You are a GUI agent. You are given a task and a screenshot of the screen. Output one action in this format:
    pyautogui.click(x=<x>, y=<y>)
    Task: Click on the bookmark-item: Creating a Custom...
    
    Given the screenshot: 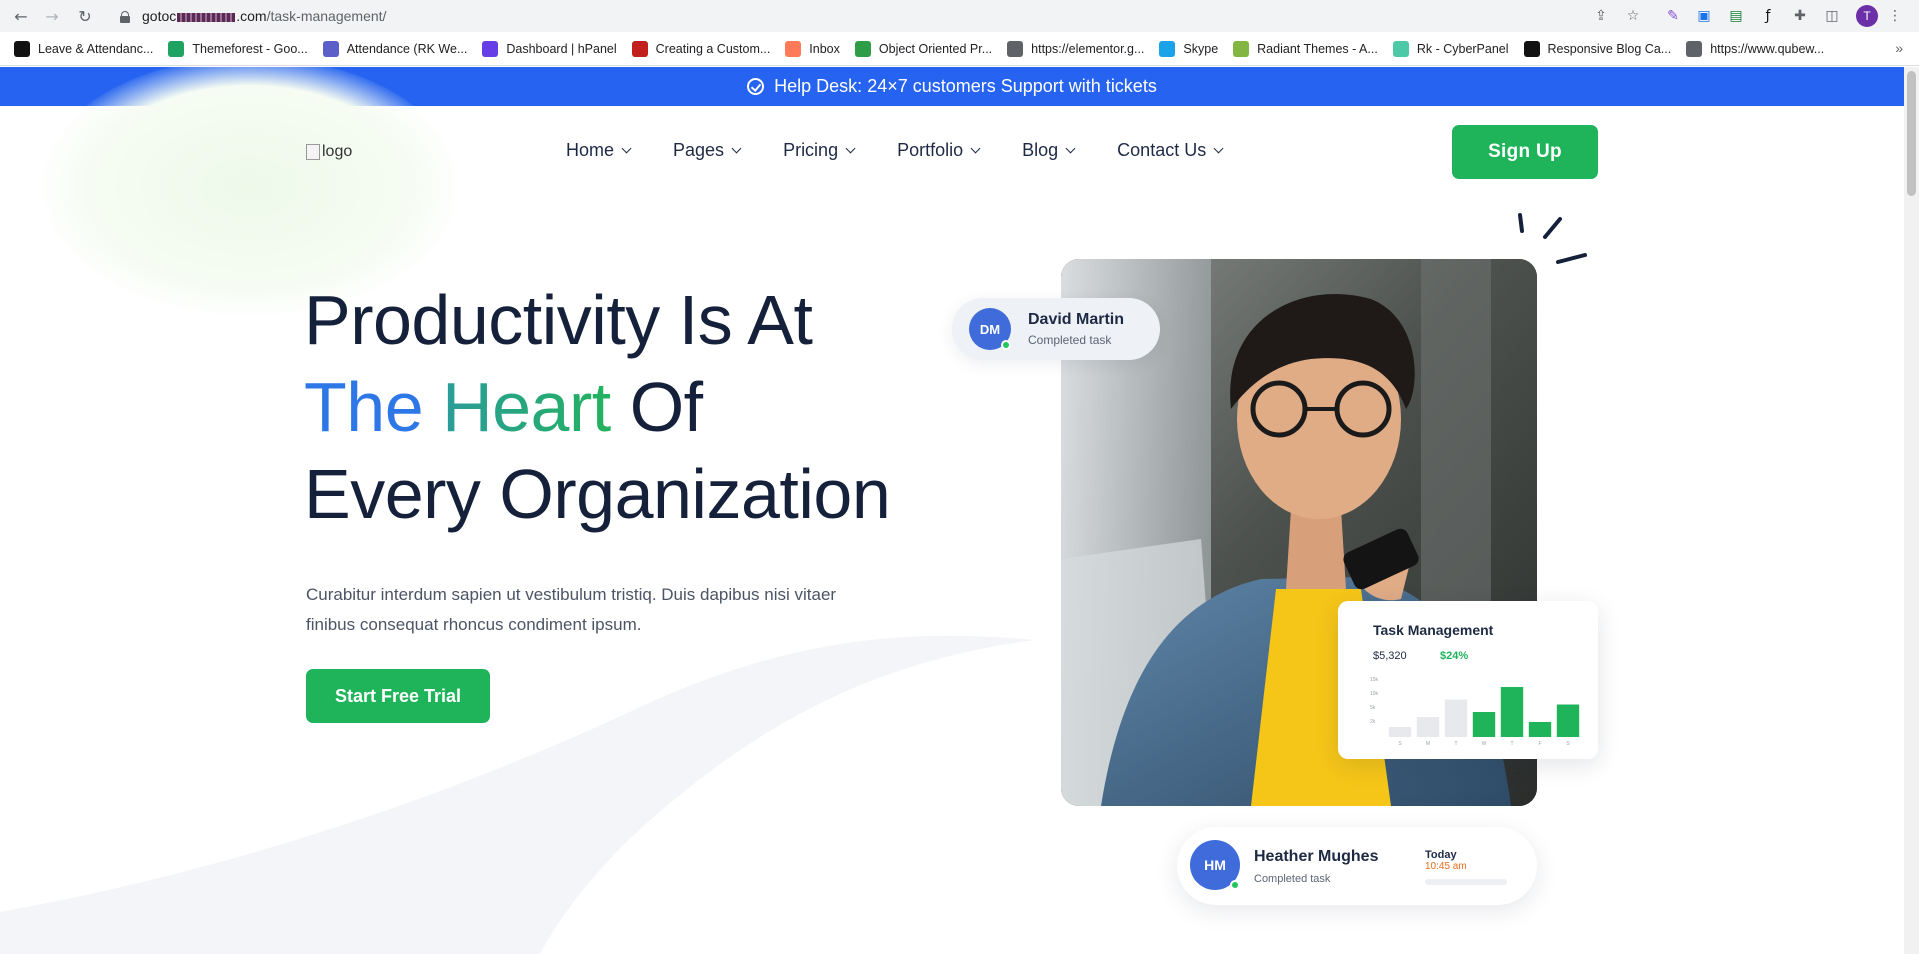 What is the action you would take?
    pyautogui.click(x=701, y=48)
    